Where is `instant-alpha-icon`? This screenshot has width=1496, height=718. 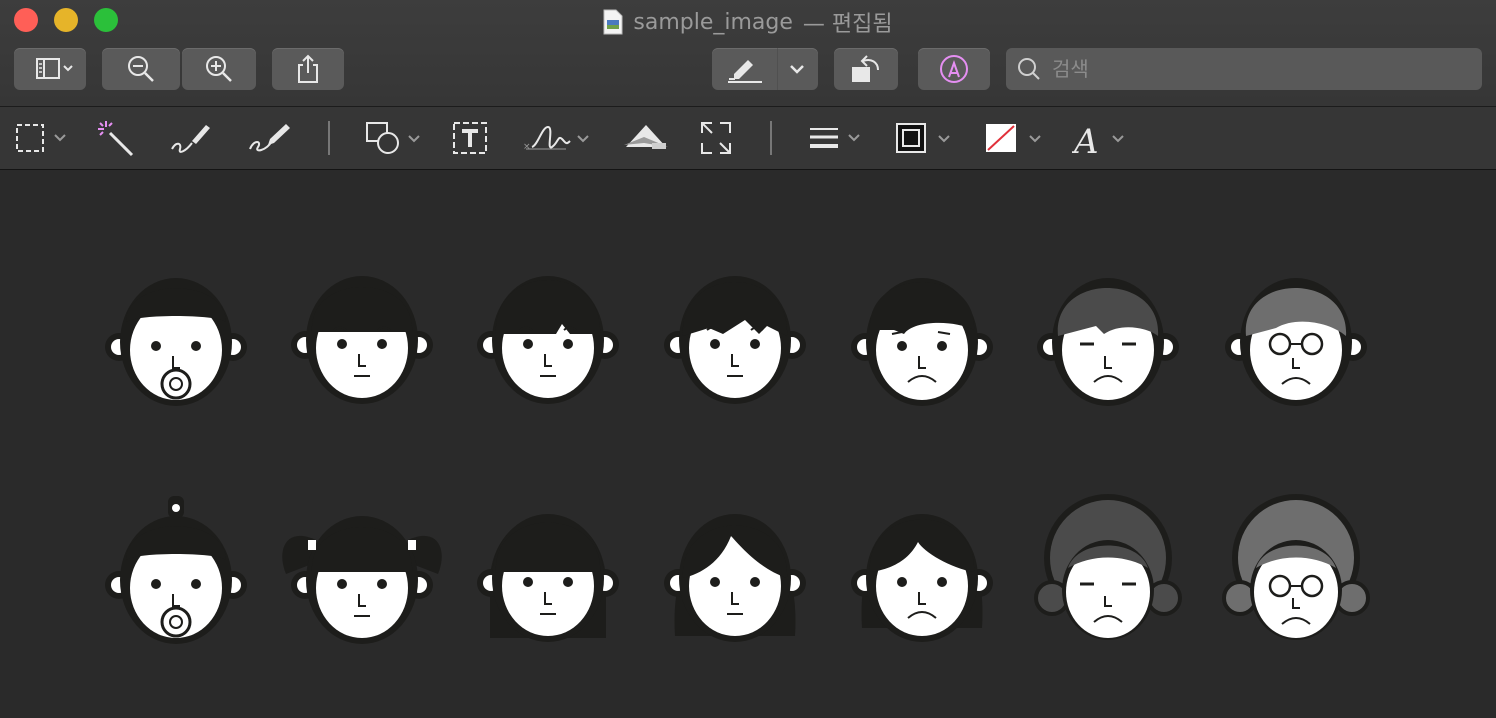
instant-alpha-icon is located at coordinates (116, 139).